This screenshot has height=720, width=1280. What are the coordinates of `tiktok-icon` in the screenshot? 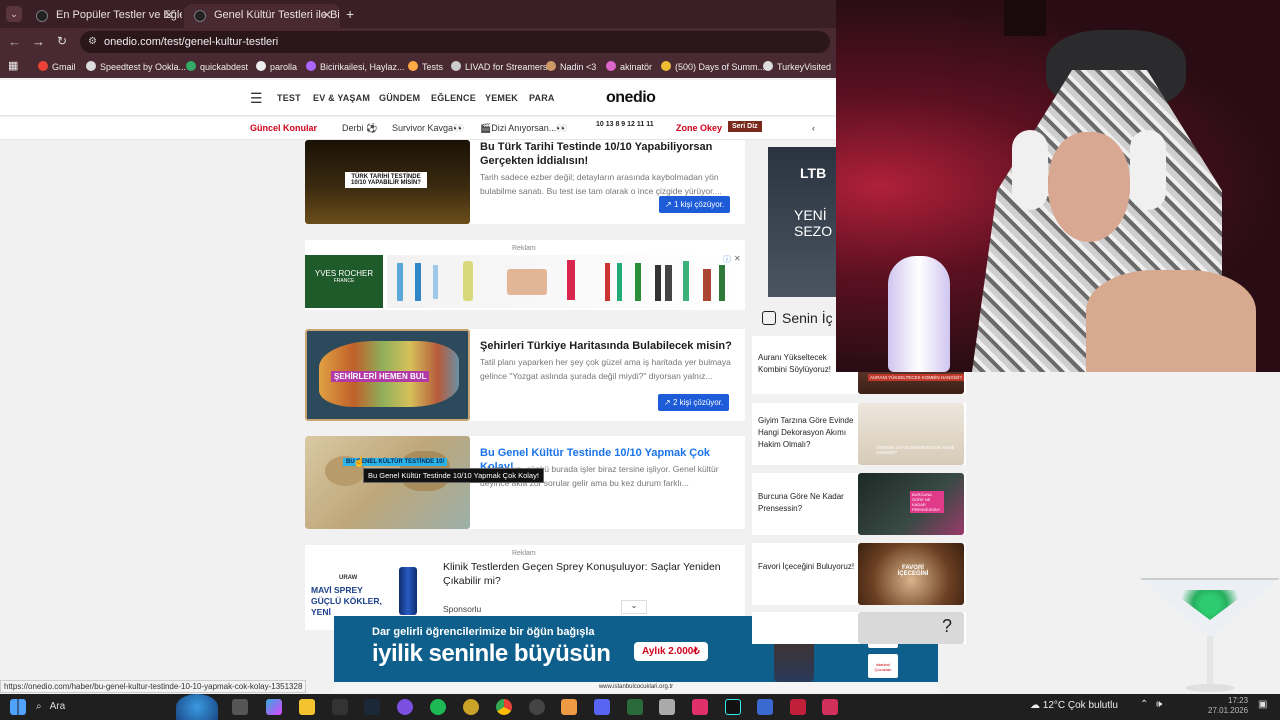 It's located at (733, 707).